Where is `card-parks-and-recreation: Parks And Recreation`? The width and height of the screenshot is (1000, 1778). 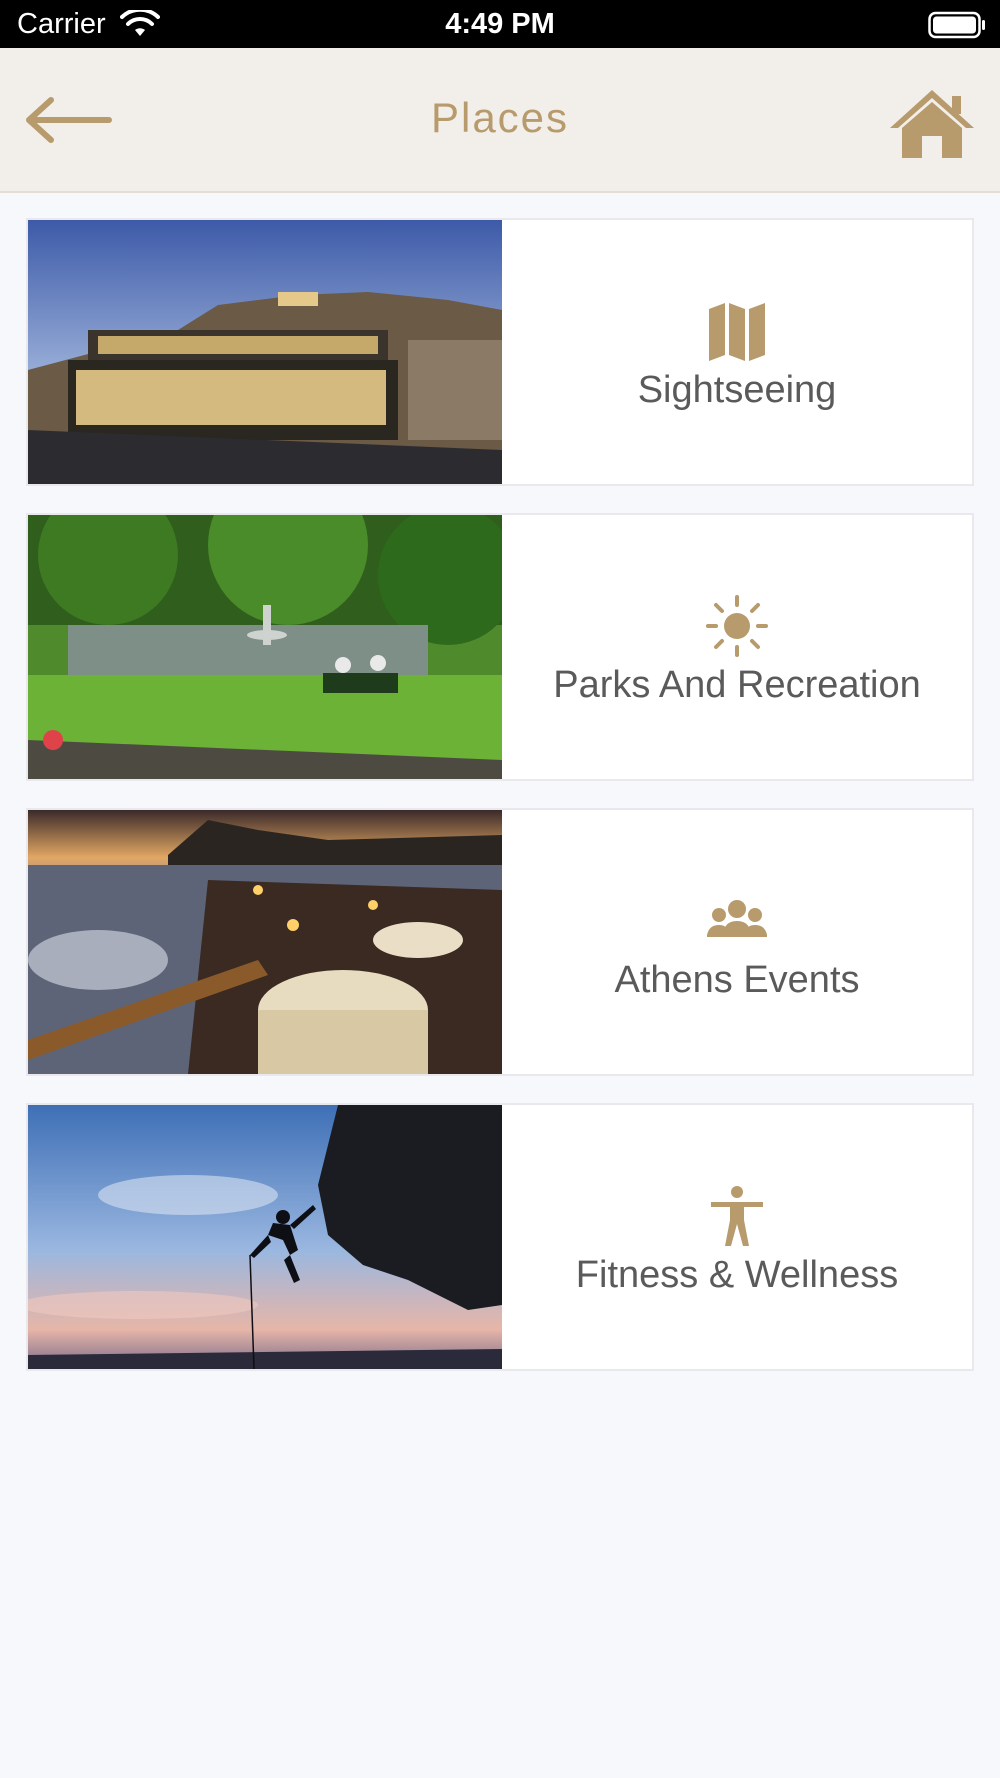
card-parks-and-recreation: Parks And Recreation is located at coordinates (500, 647).